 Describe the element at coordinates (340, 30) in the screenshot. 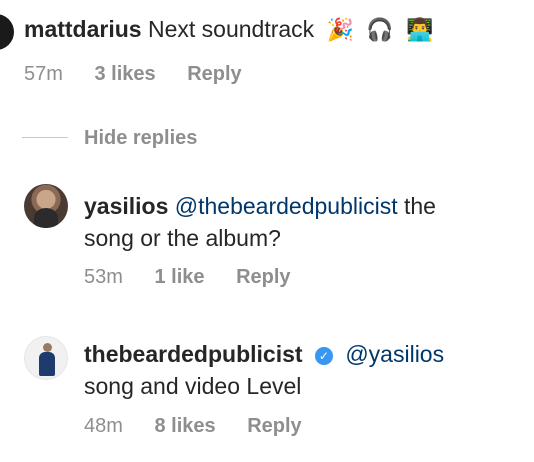

I see `party-emoji: 🎉` at that location.